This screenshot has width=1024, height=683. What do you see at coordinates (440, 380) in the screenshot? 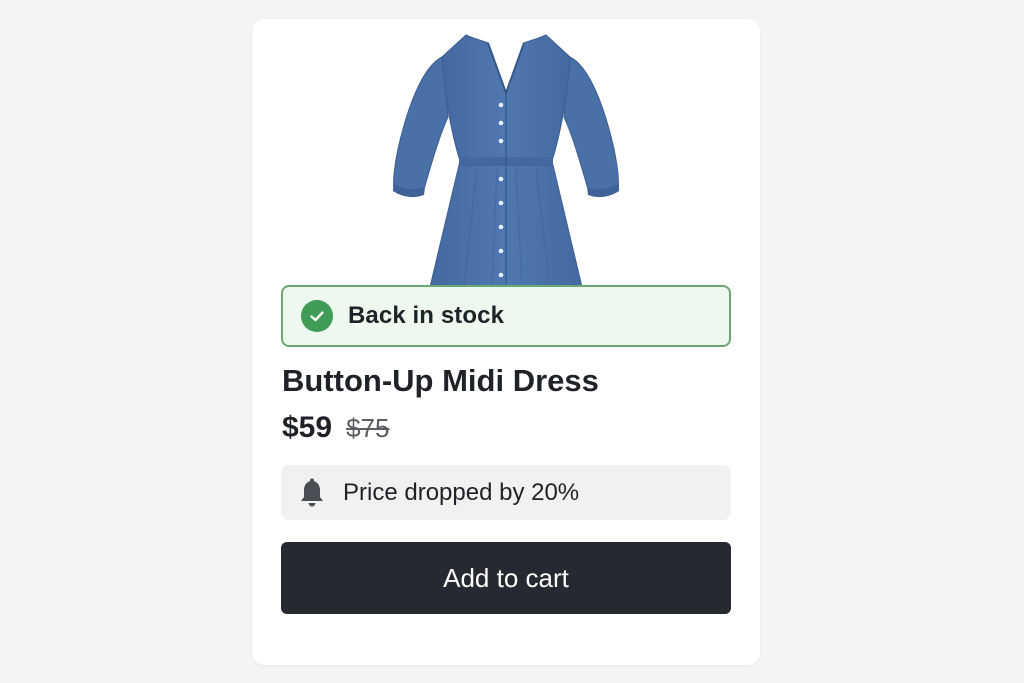
I see `product-title: Button-Up Midi Dress` at bounding box center [440, 380].